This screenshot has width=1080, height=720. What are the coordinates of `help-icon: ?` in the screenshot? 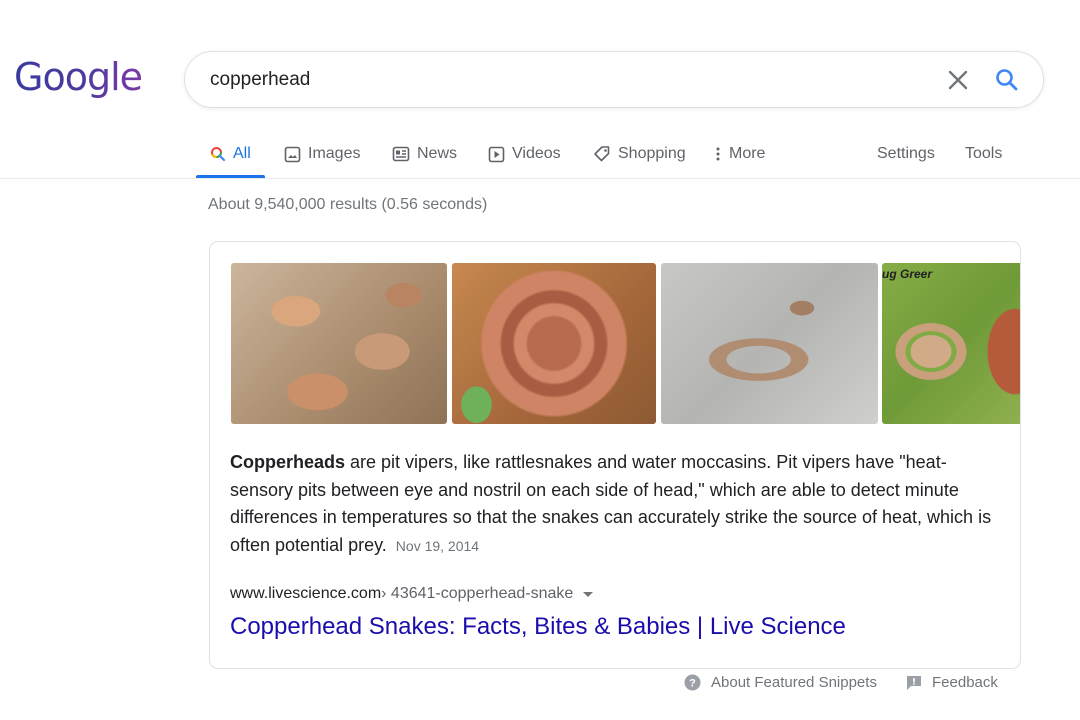 It's located at (692, 682).